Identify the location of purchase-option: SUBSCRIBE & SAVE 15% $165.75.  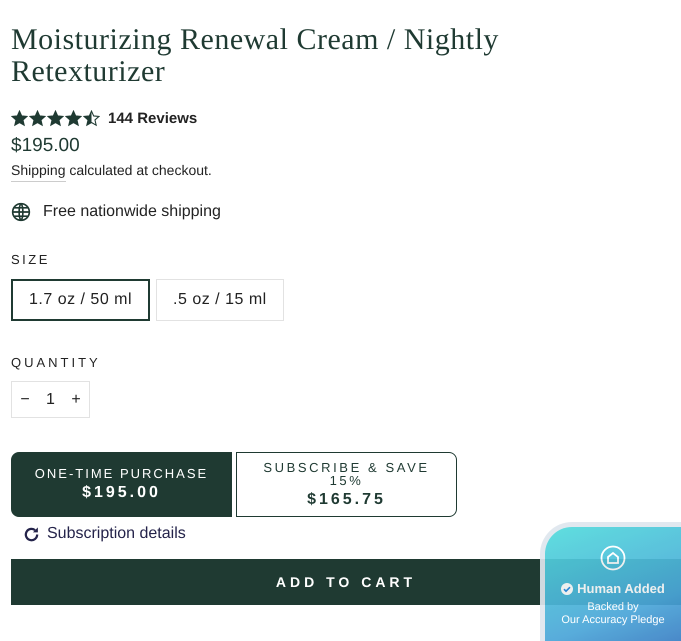
(346, 484).